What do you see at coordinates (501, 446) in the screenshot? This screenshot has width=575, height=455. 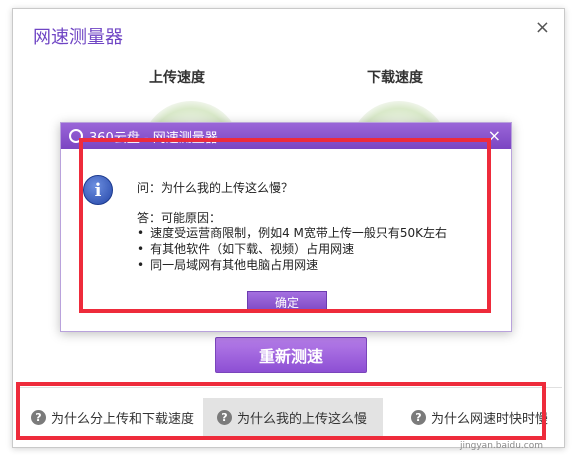 I see `watermark-text: jingyan.baidu.com` at bounding box center [501, 446].